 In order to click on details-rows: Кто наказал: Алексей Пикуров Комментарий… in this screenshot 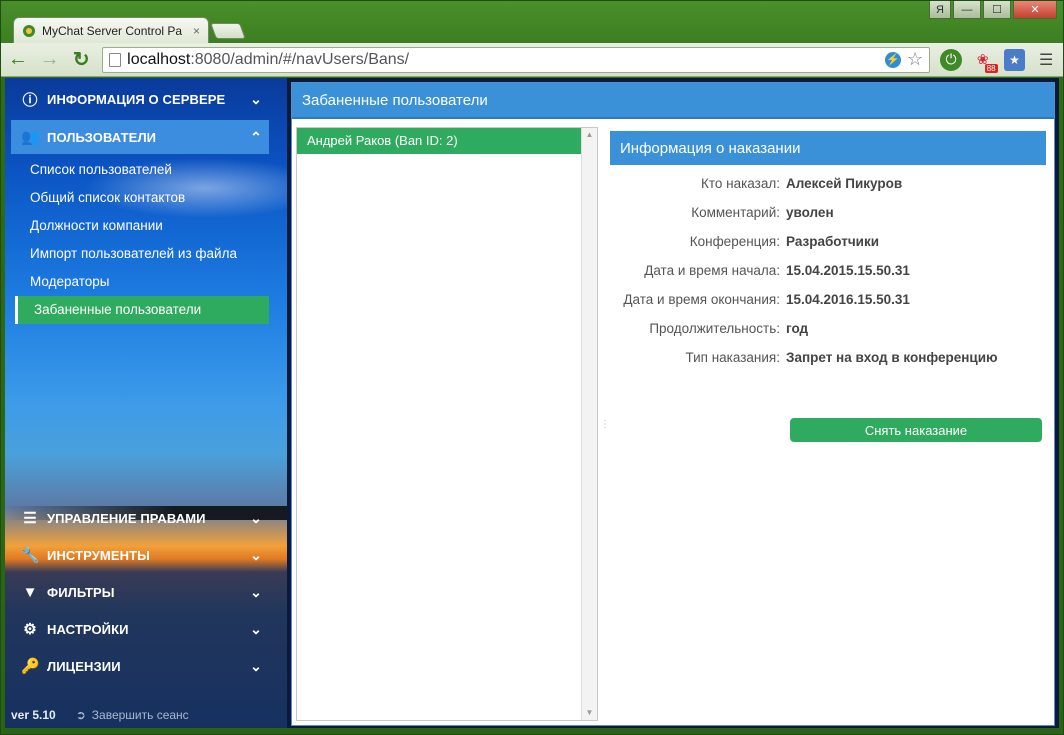, I will do `click(828, 268)`.